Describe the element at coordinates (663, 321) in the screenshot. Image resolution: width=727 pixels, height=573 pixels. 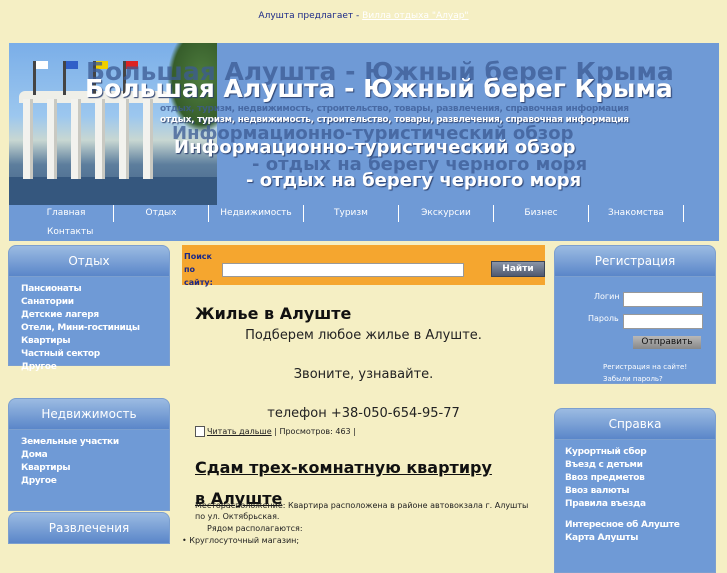
I see `password-input` at that location.